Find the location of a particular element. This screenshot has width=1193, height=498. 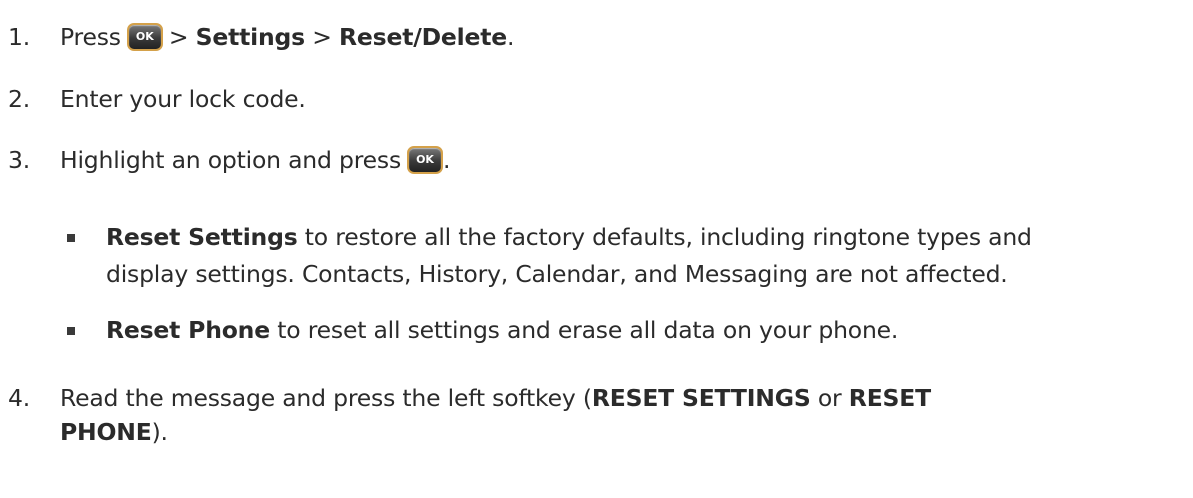

option-reset-phone: Reset Phone is located at coordinates (188, 330).